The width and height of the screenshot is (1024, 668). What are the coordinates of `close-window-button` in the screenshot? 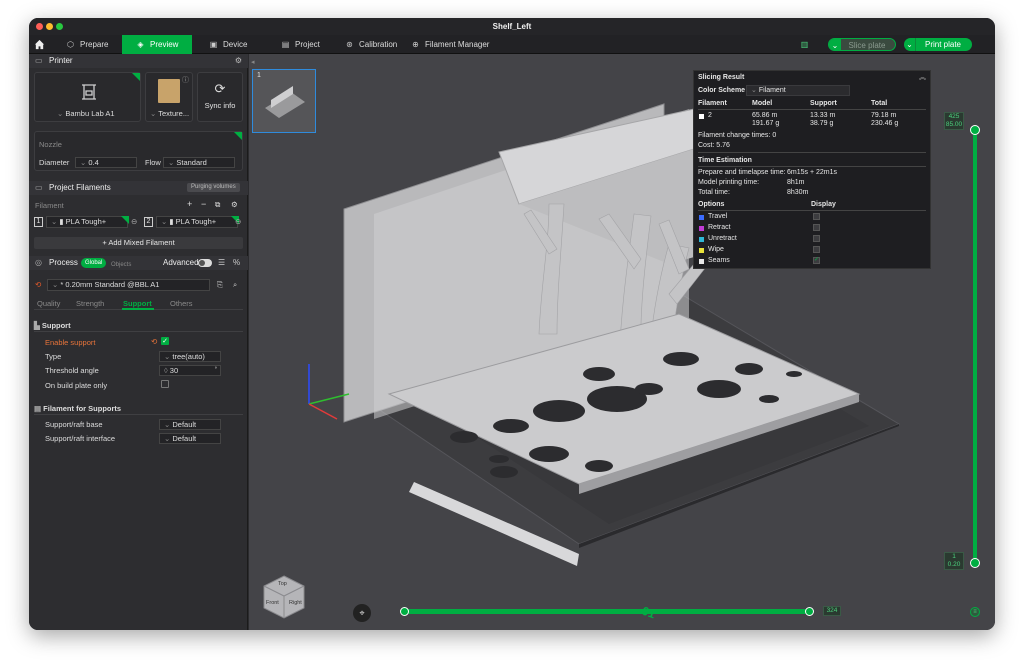 It's located at (39, 26).